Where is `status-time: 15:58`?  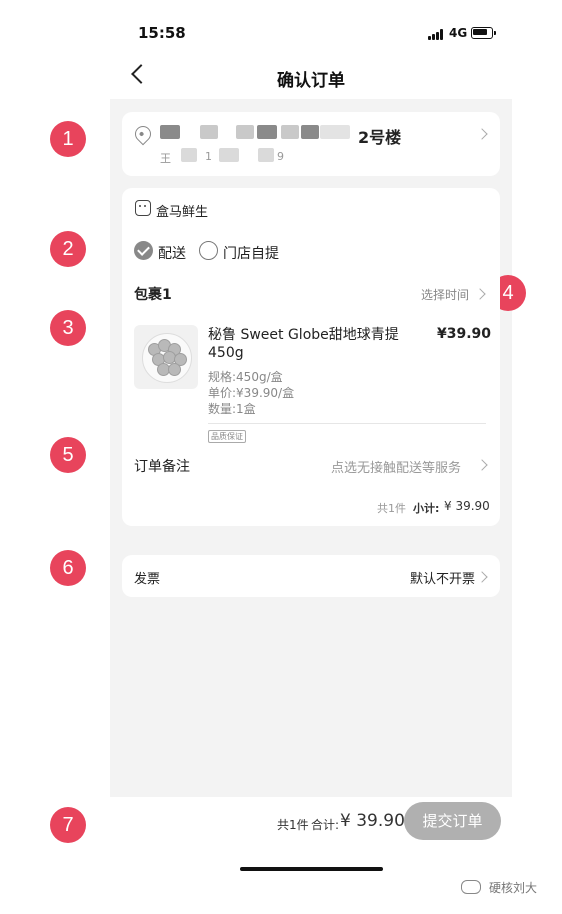
status-time: 15:58 is located at coordinates (162, 33).